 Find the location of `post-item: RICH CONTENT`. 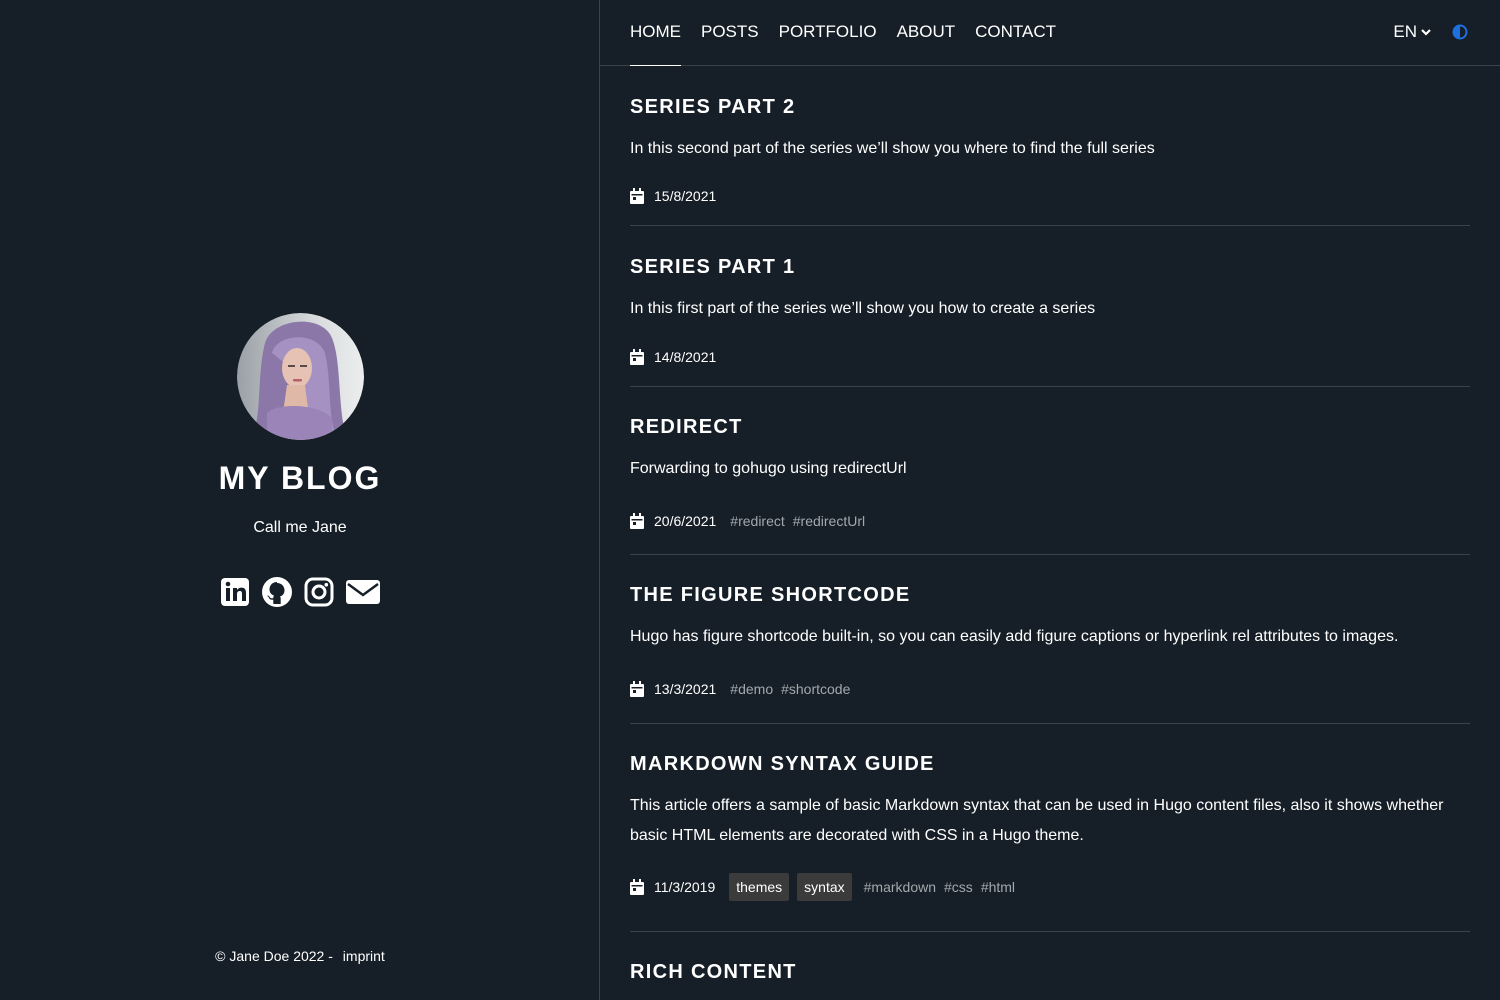

post-item: RICH CONTENT is located at coordinates (1050, 958).